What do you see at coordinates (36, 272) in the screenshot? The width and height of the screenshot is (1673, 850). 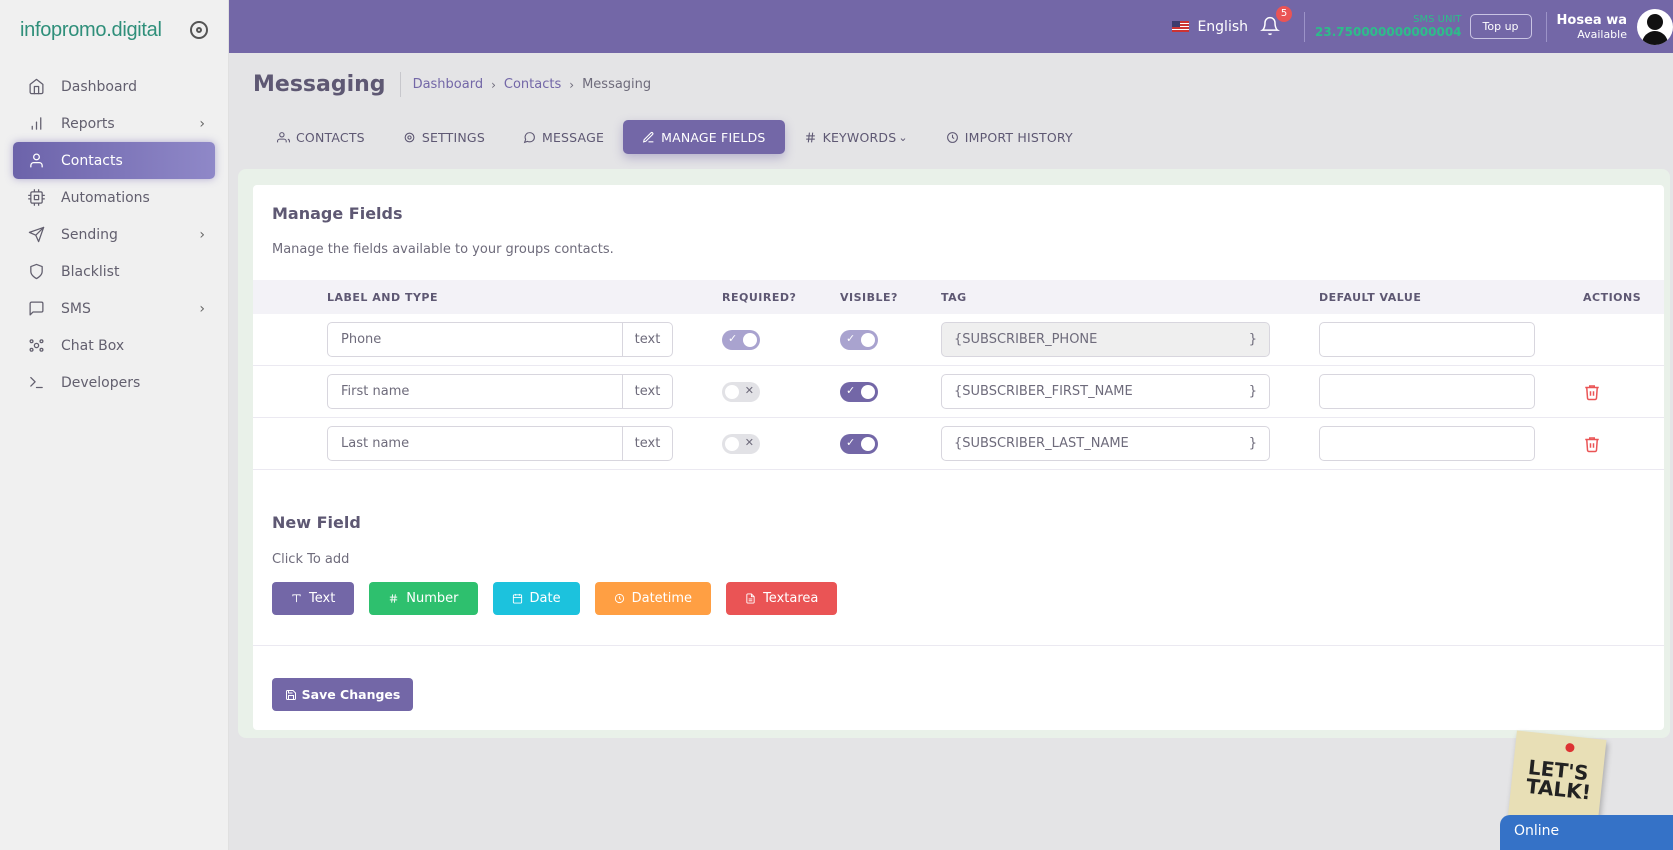 I see `shield-icon` at bounding box center [36, 272].